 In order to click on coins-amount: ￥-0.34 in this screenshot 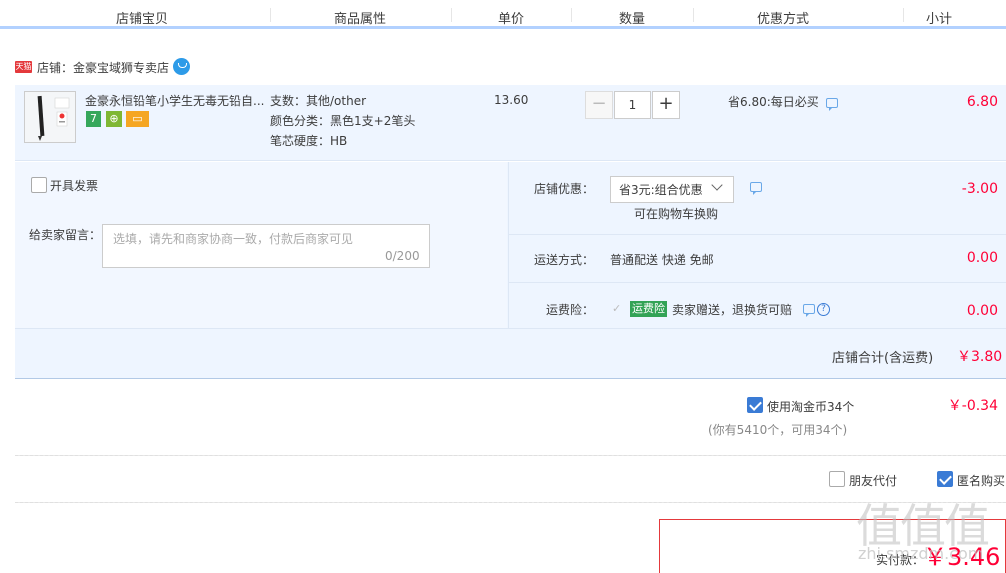, I will do `click(972, 406)`.